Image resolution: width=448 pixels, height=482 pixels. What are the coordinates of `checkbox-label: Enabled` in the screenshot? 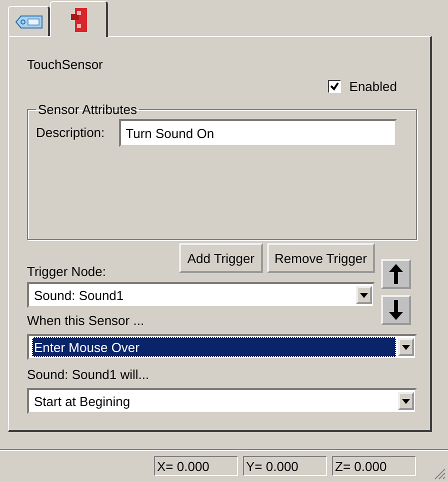 It's located at (373, 86).